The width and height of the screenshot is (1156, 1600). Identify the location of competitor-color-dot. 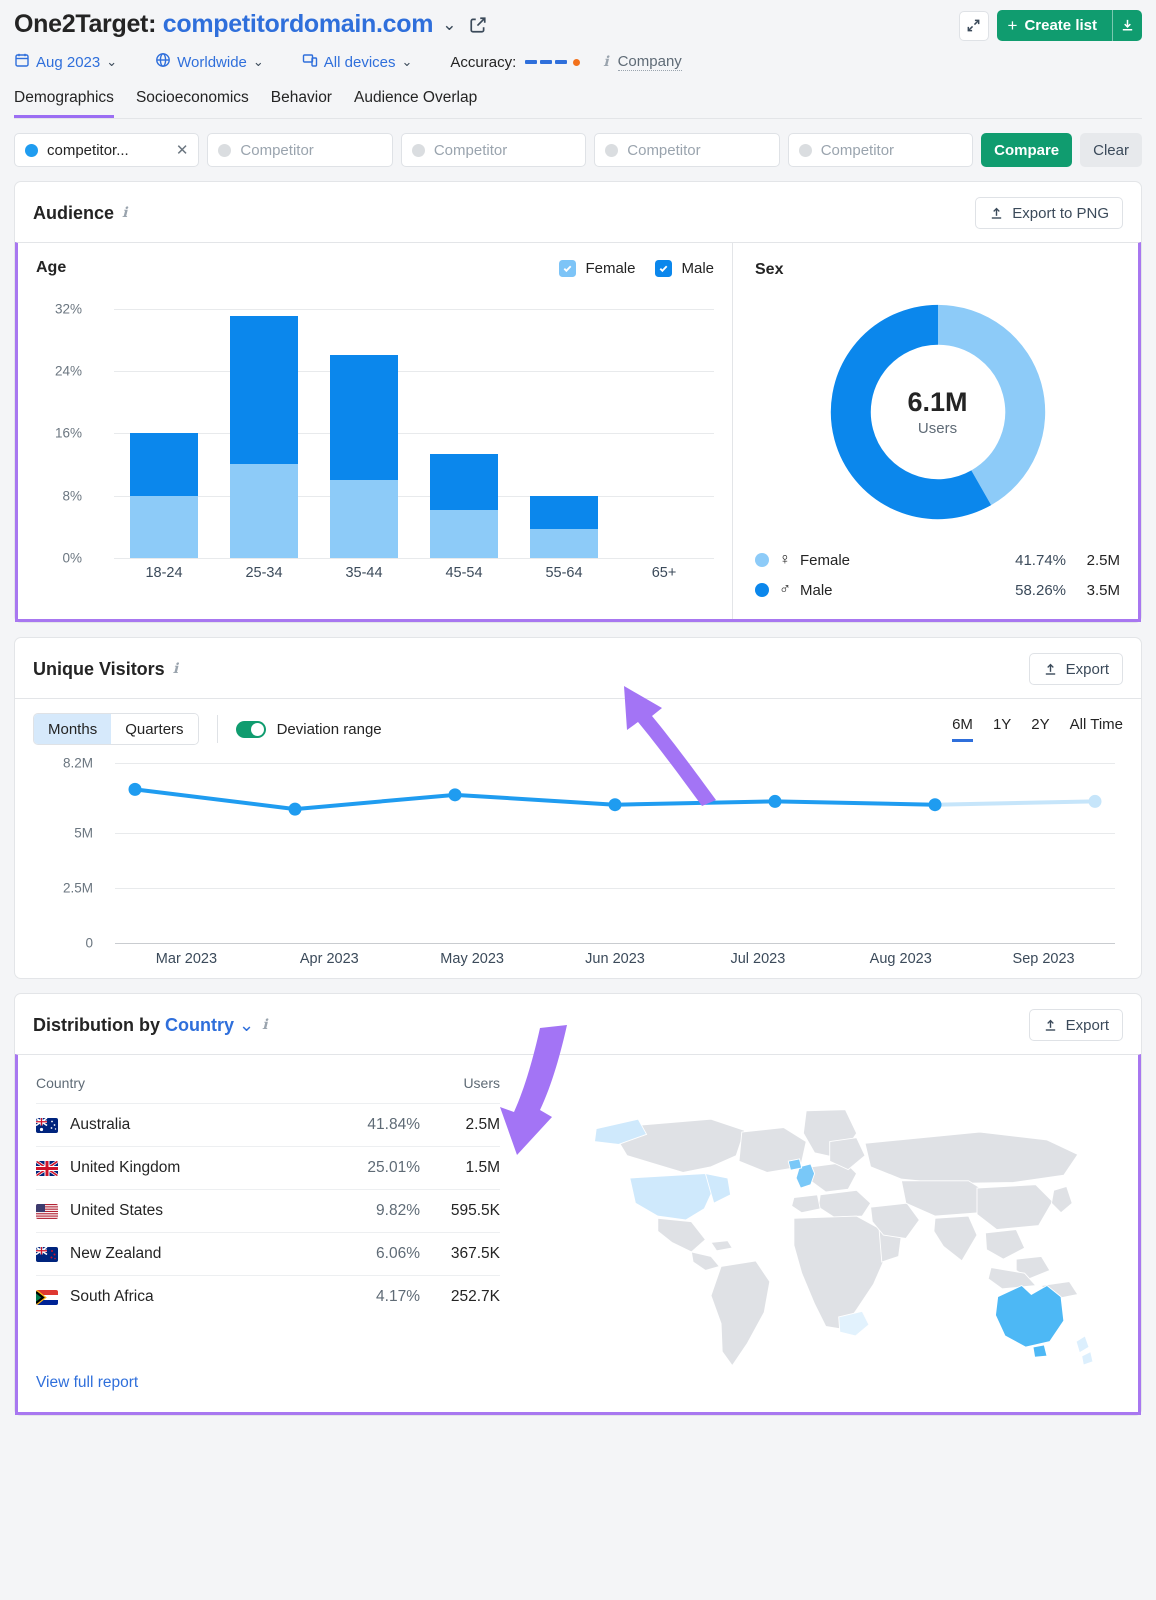
(31, 150).